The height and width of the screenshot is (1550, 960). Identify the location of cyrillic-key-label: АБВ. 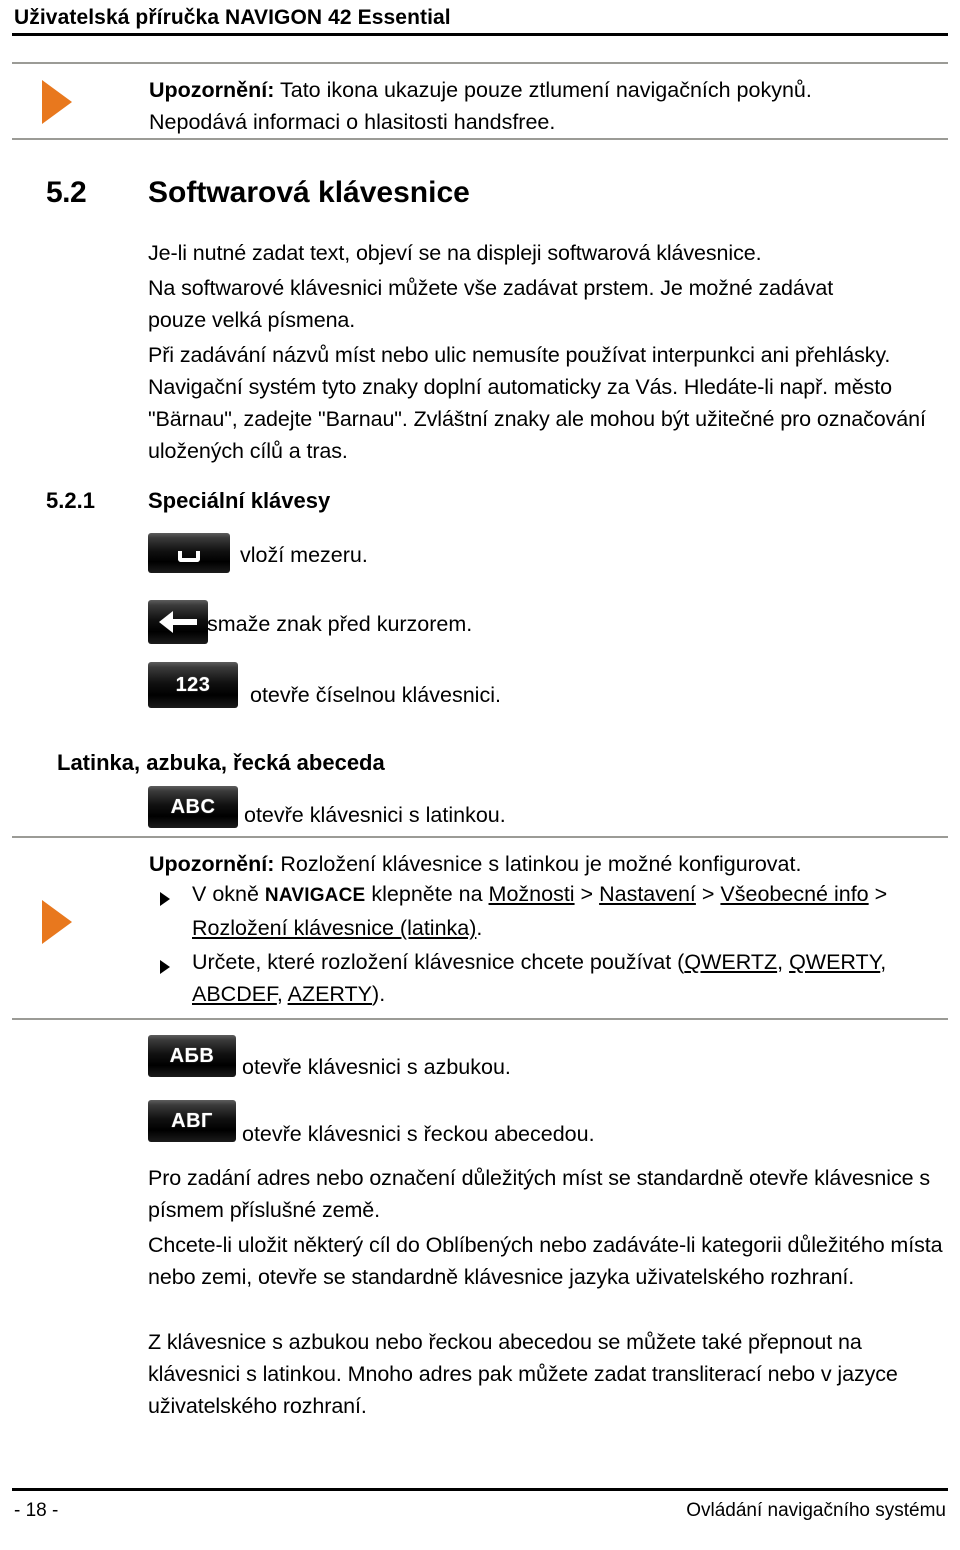
(192, 1056).